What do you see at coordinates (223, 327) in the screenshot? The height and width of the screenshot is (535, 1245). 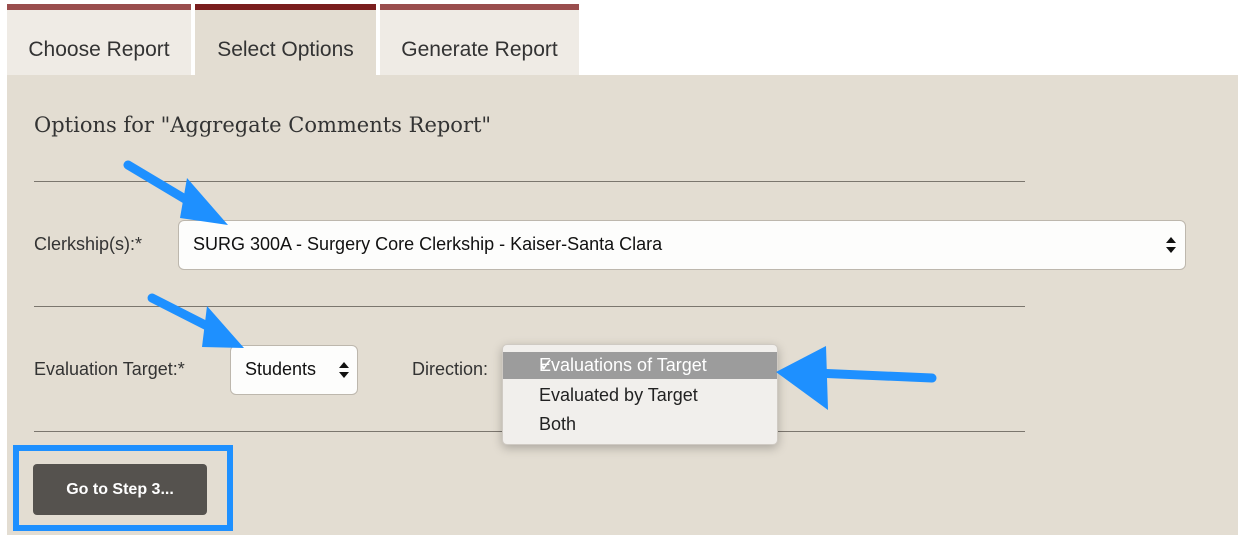 I see `arrow-to-target-head-icon` at bounding box center [223, 327].